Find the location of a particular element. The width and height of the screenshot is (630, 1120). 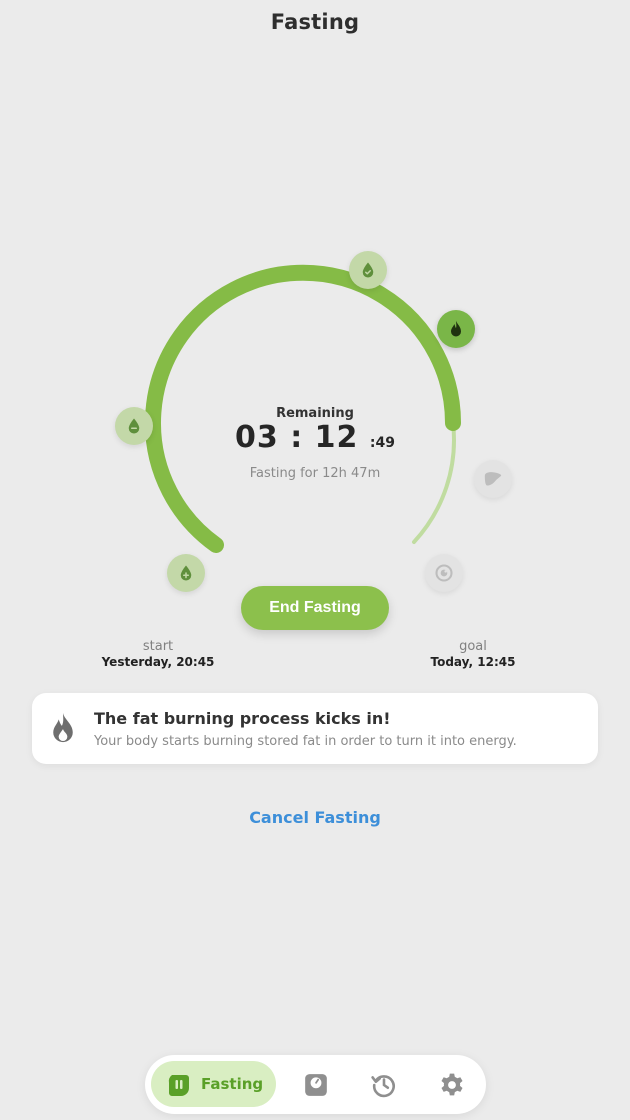

timer-seconds: :49 is located at coordinates (382, 443).